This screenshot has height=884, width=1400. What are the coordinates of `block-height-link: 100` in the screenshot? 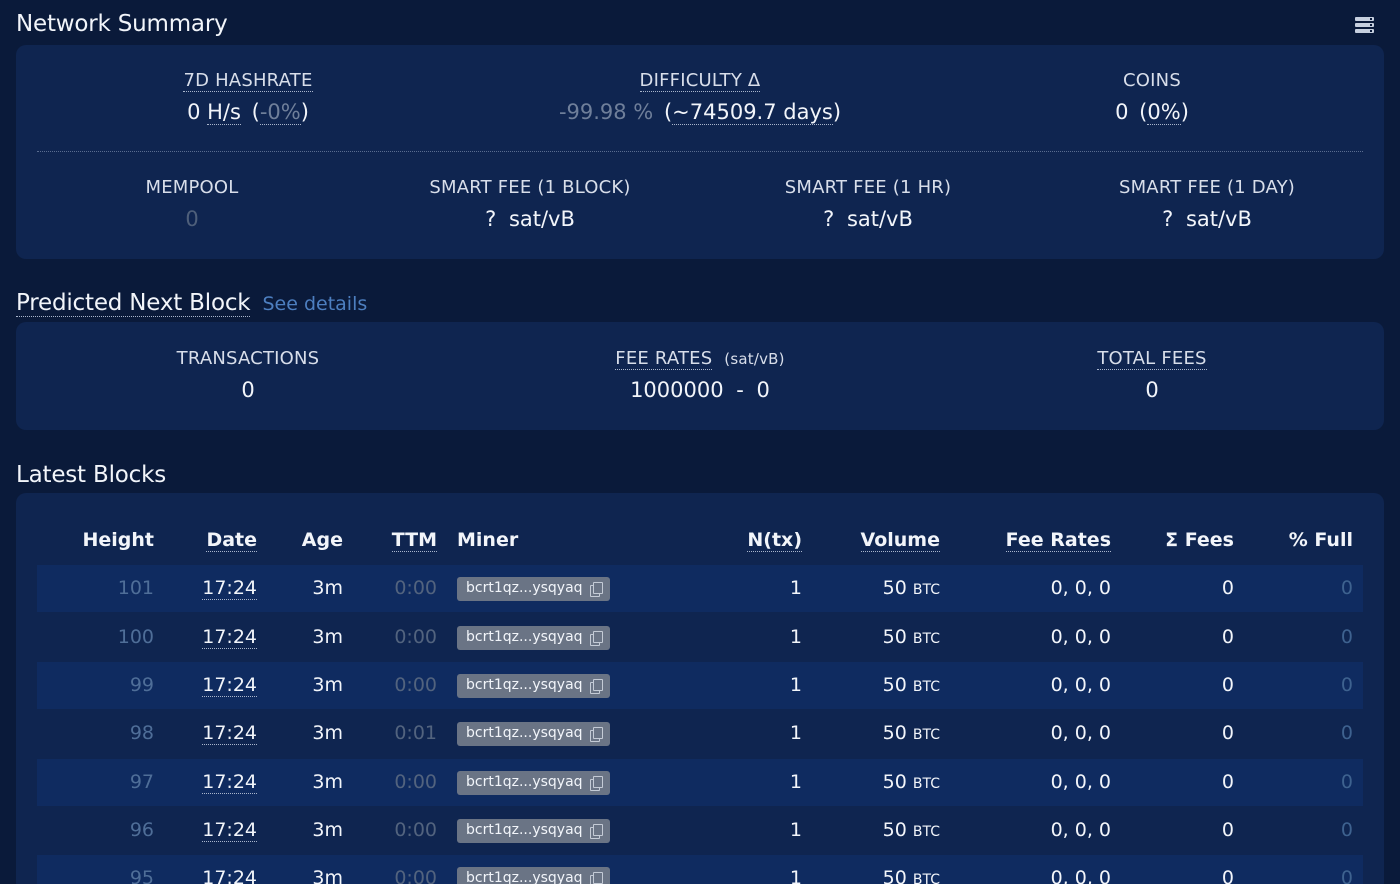 It's located at (104, 637).